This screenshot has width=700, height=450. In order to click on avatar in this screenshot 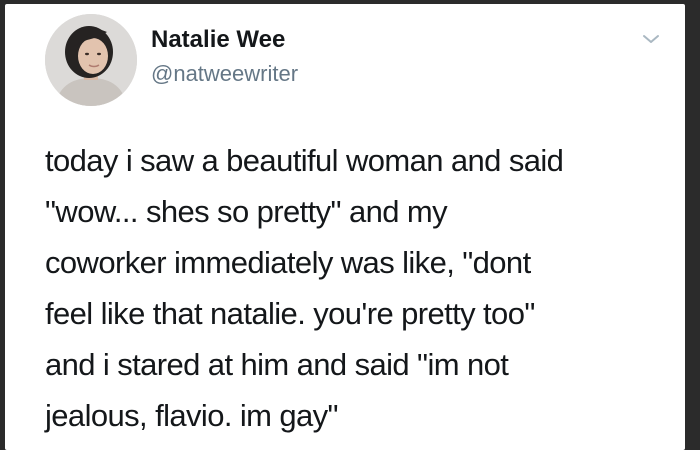, I will do `click(91, 60)`.